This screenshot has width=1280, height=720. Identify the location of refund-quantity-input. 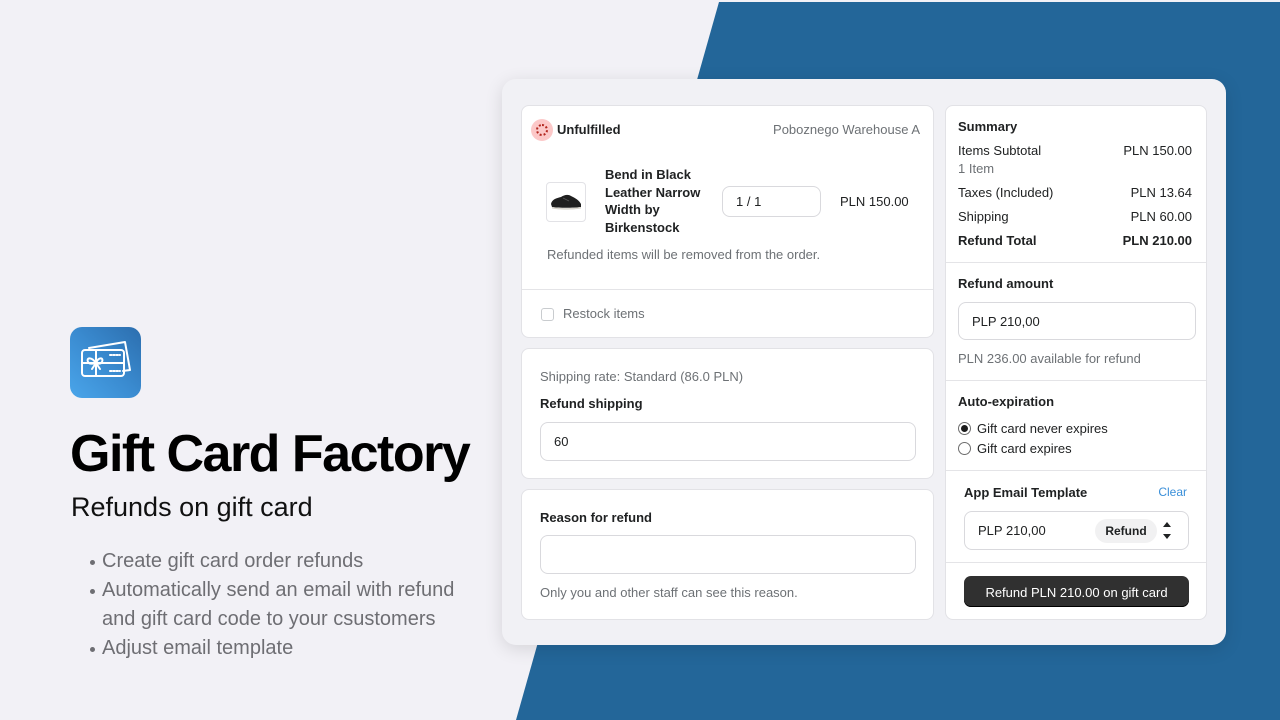
(771, 201).